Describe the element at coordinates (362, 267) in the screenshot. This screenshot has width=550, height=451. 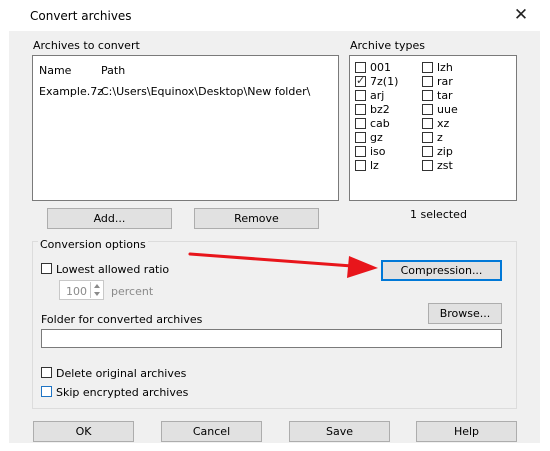
I see `arrow-head` at that location.